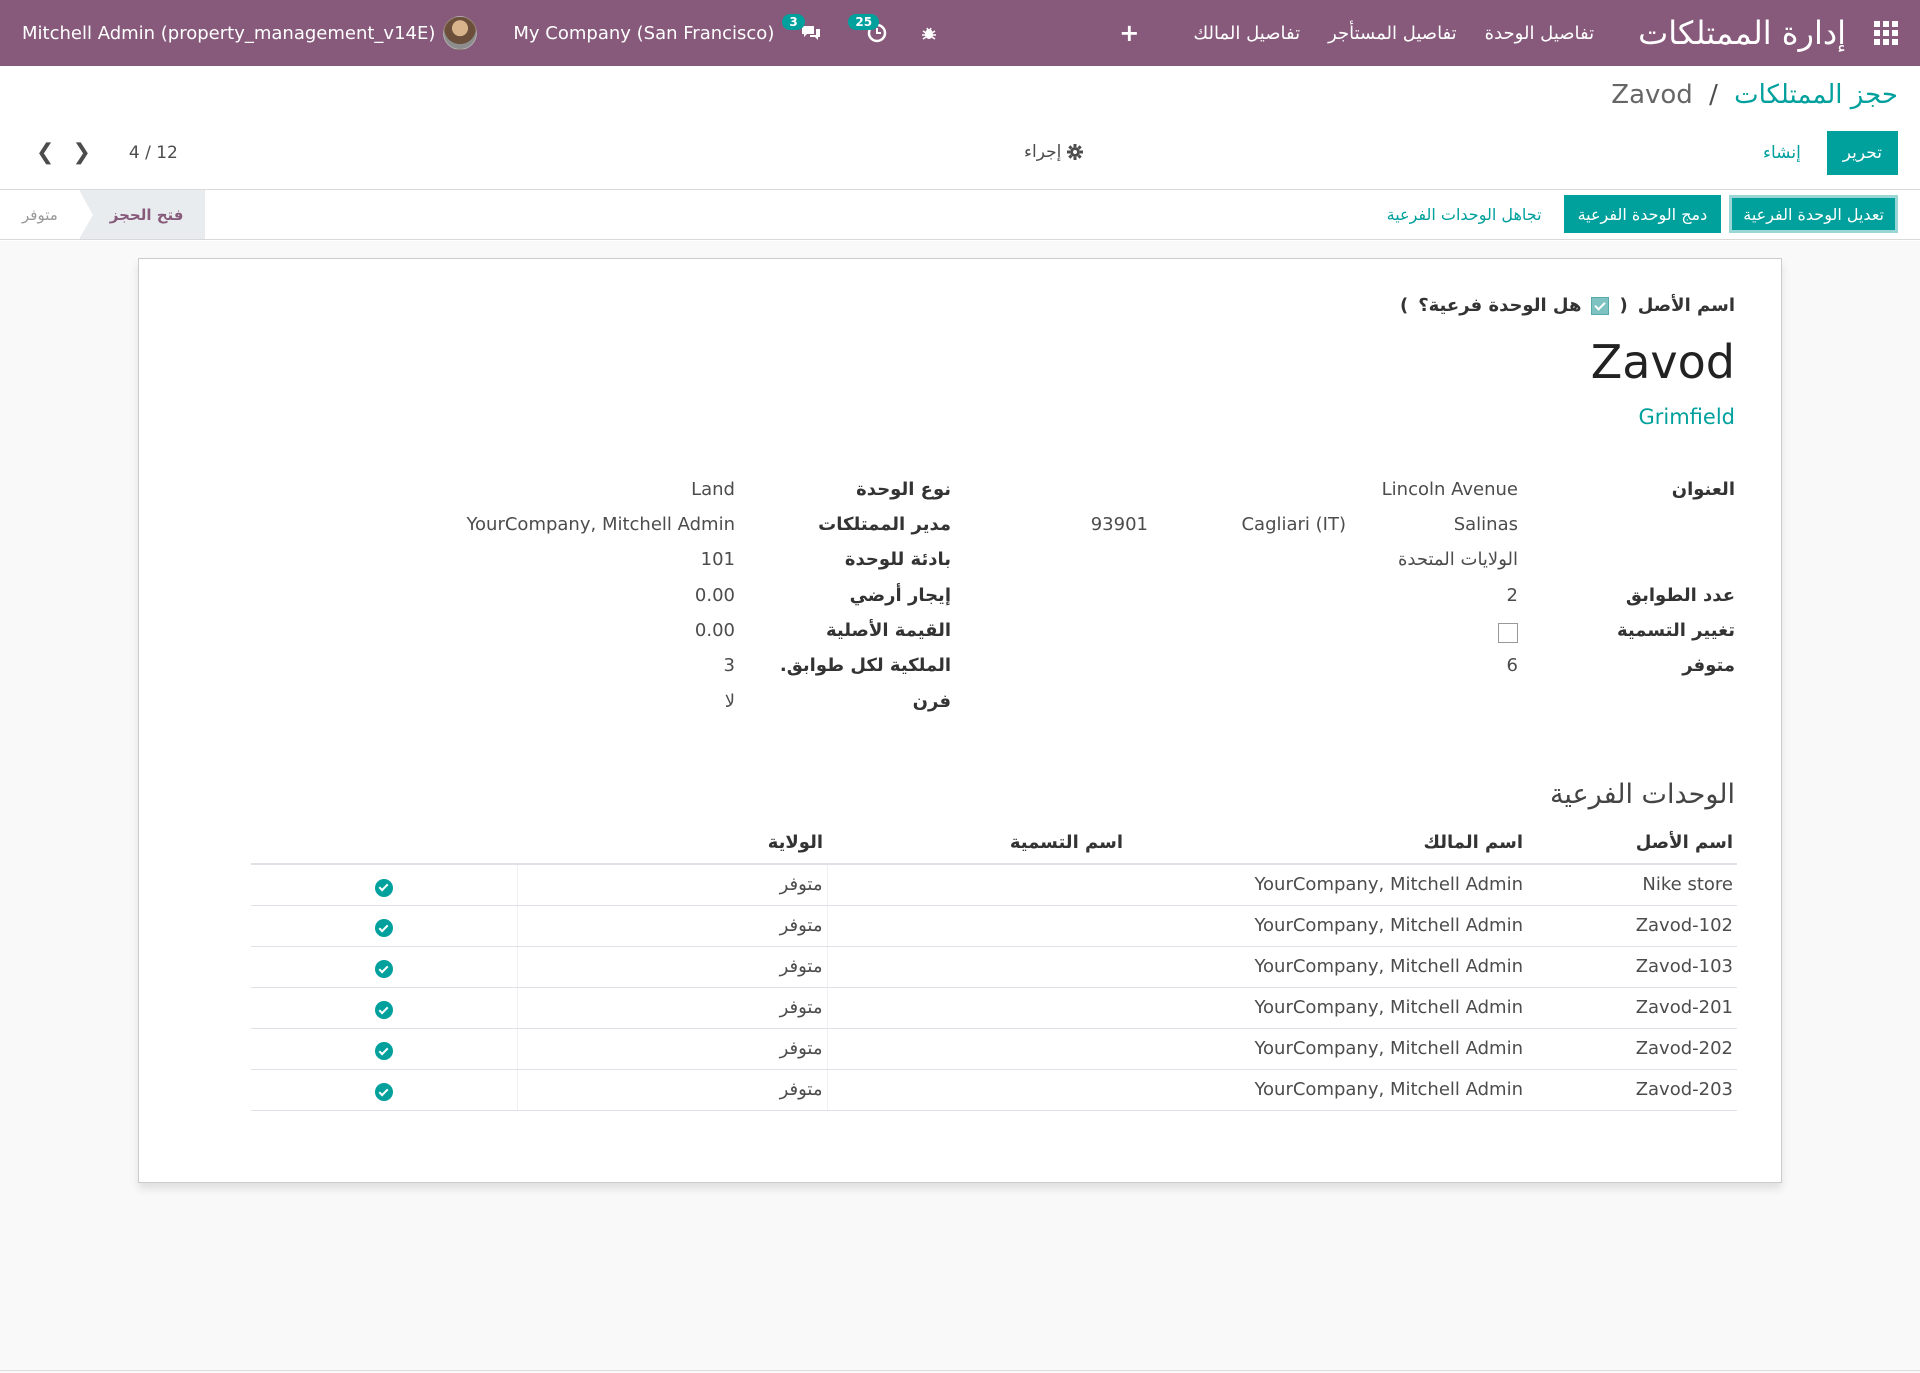 The width and height of the screenshot is (1920, 1373). What do you see at coordinates (931, 701) in the screenshot?
I see `oven-label: فرن` at bounding box center [931, 701].